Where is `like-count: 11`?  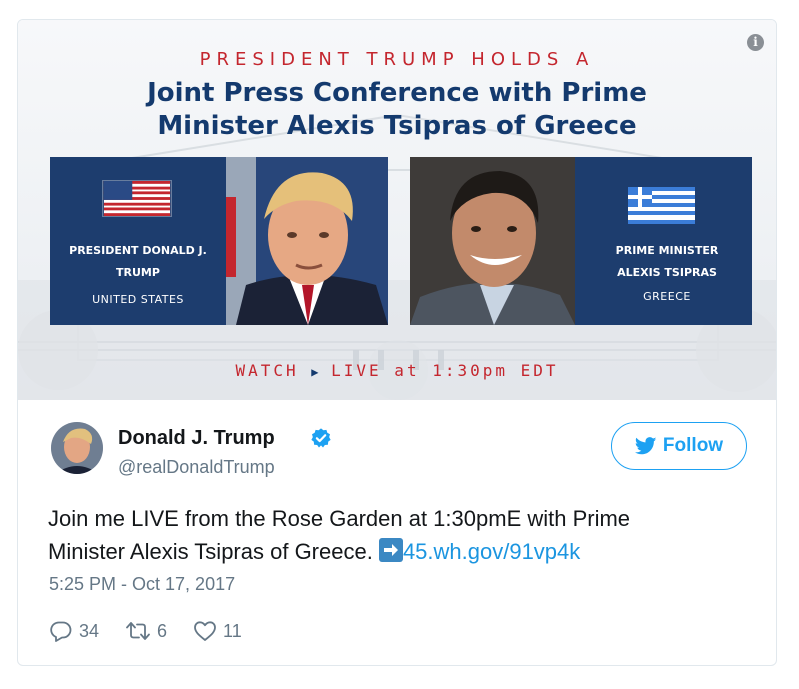 like-count: 11 is located at coordinates (232, 630).